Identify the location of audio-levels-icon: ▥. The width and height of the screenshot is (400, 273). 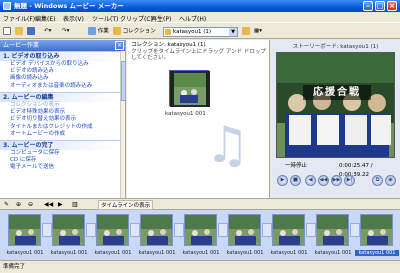
(75, 205).